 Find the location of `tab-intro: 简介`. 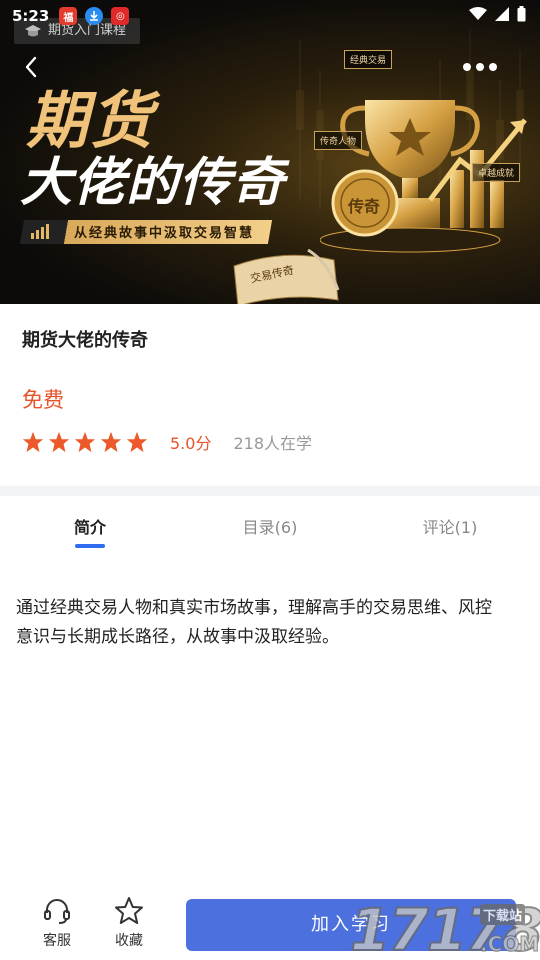

tab-intro: 简介 is located at coordinates (90, 526).